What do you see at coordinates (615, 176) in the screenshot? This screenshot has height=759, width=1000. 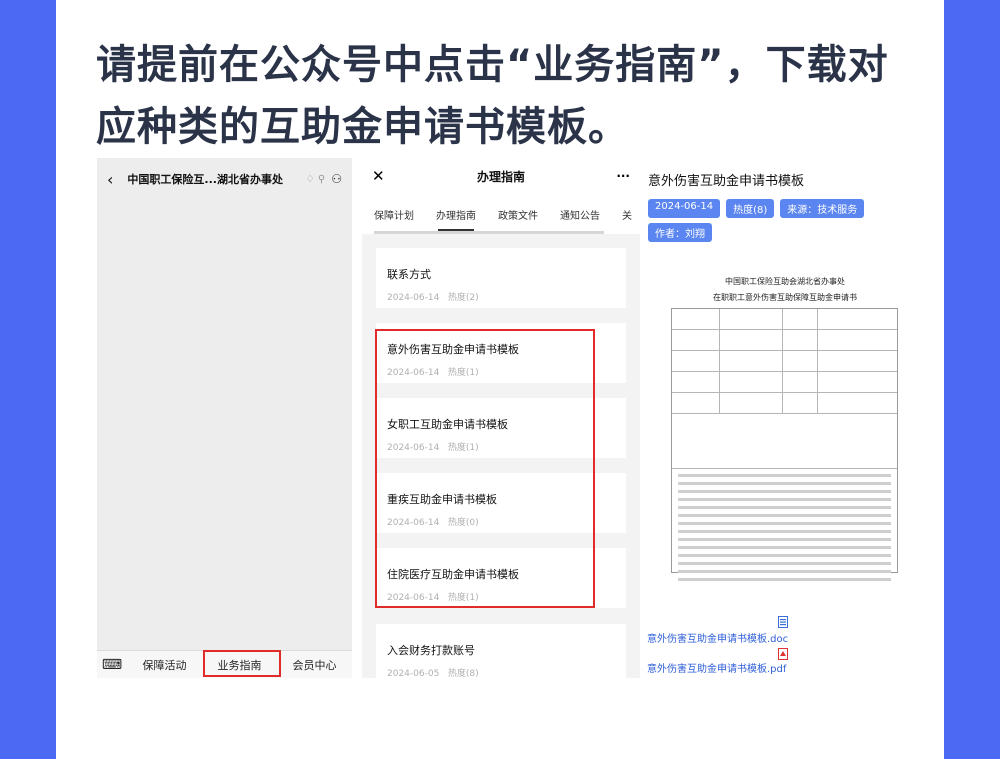 I see `more-icon: ···` at bounding box center [615, 176].